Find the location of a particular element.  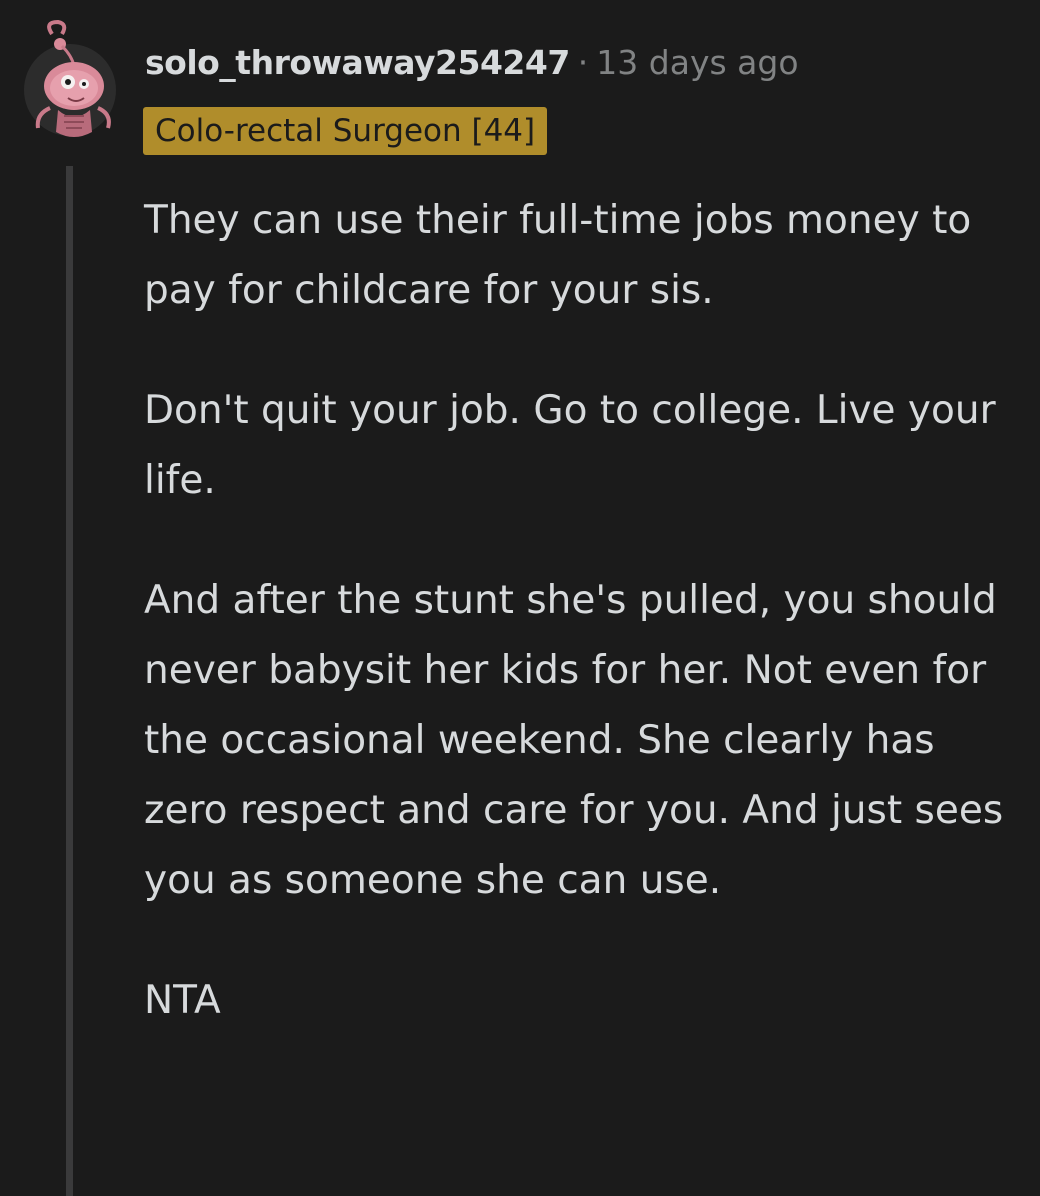

comment-paragraph: NTA is located at coordinates (182, 1000).